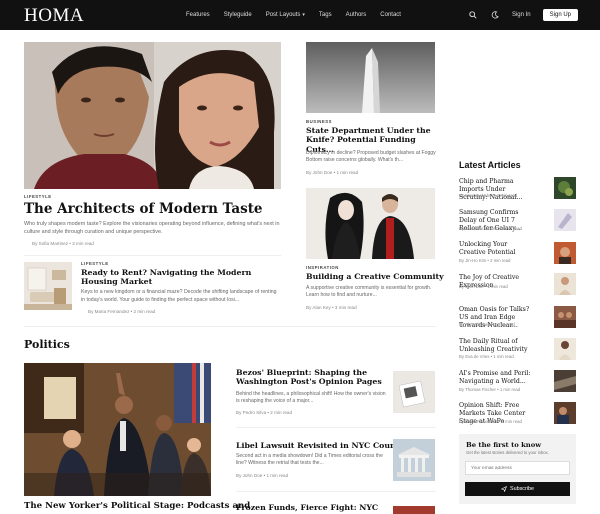 This screenshot has width=600, height=514. What do you see at coordinates (490, 421) in the screenshot?
I see `latest-item-meta: By Maria Fernandez • 1 min read` at bounding box center [490, 421].